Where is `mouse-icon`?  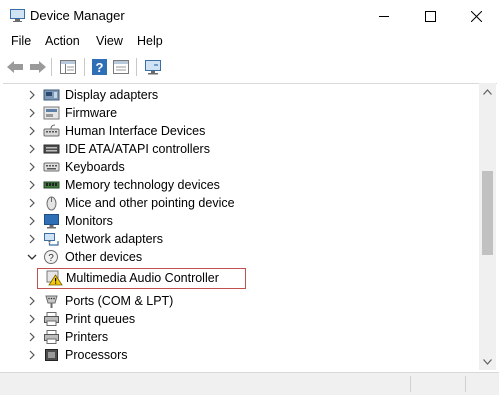 mouse-icon is located at coordinates (51, 203).